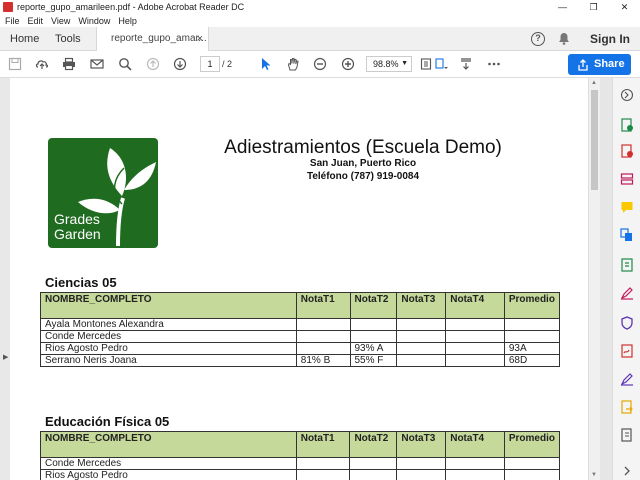 The height and width of the screenshot is (480, 640). Describe the element at coordinates (627, 151) in the screenshot. I see `create-pdf-icon` at that location.